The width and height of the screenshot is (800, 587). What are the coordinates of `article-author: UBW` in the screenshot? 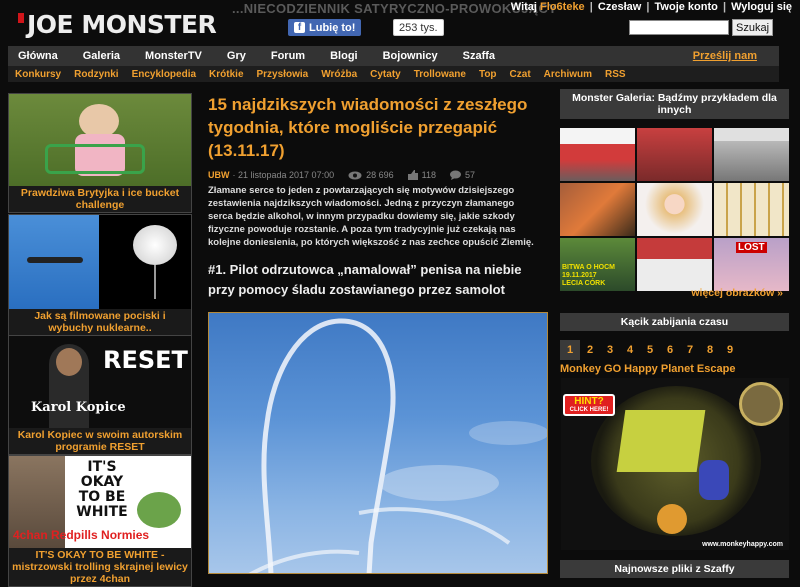 It's located at (219, 175).